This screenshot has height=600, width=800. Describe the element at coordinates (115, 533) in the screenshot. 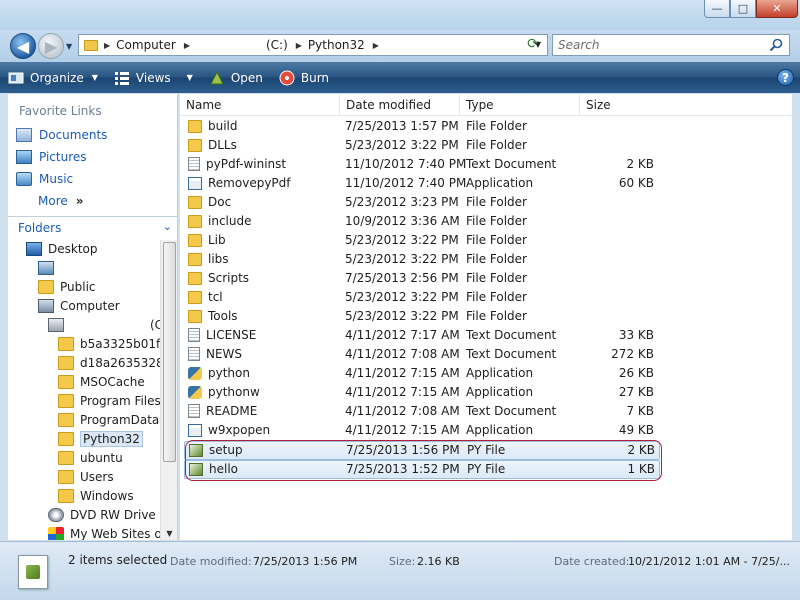

I see `tree-item-label: My Web Sites on` at that location.